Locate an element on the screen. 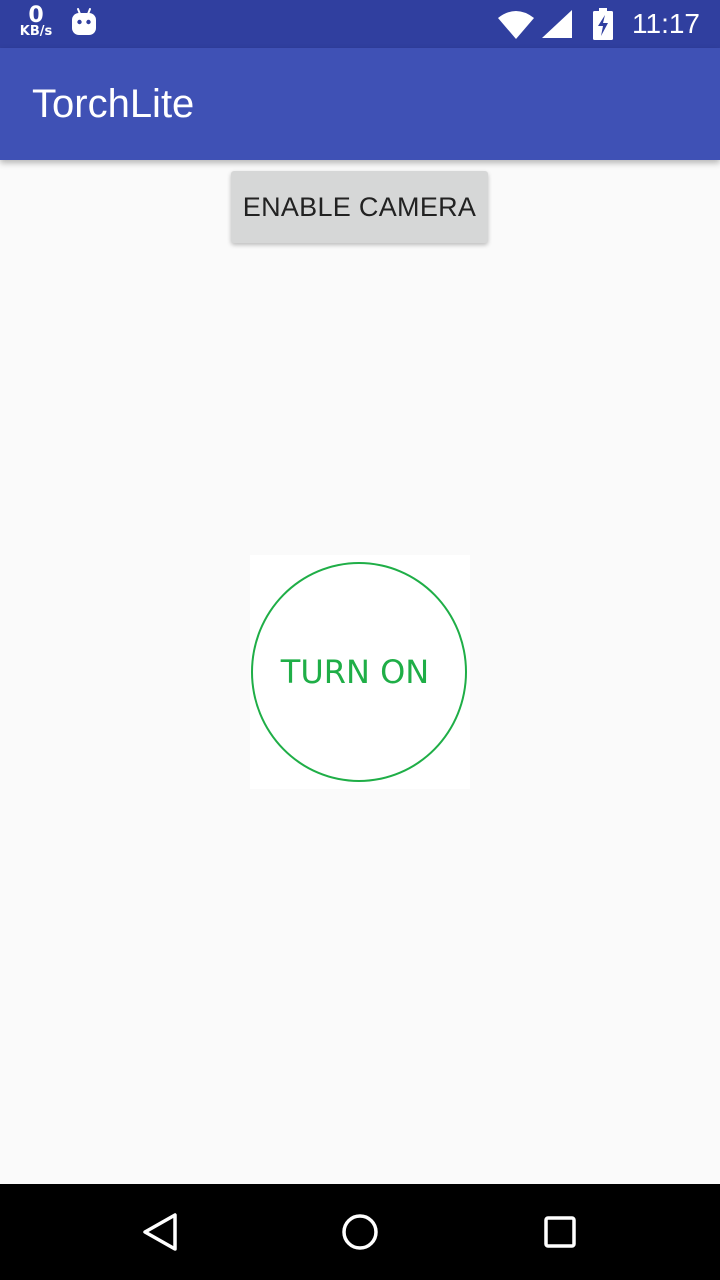 This screenshot has width=720, height=1280. app-title: TorchLite is located at coordinates (113, 104).